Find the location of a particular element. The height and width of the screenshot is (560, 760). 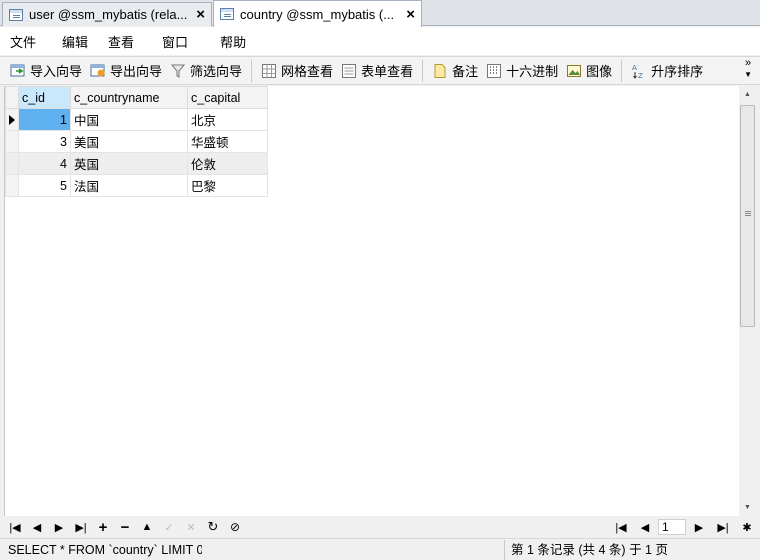

settings-icon: ✱ is located at coordinates (747, 527).